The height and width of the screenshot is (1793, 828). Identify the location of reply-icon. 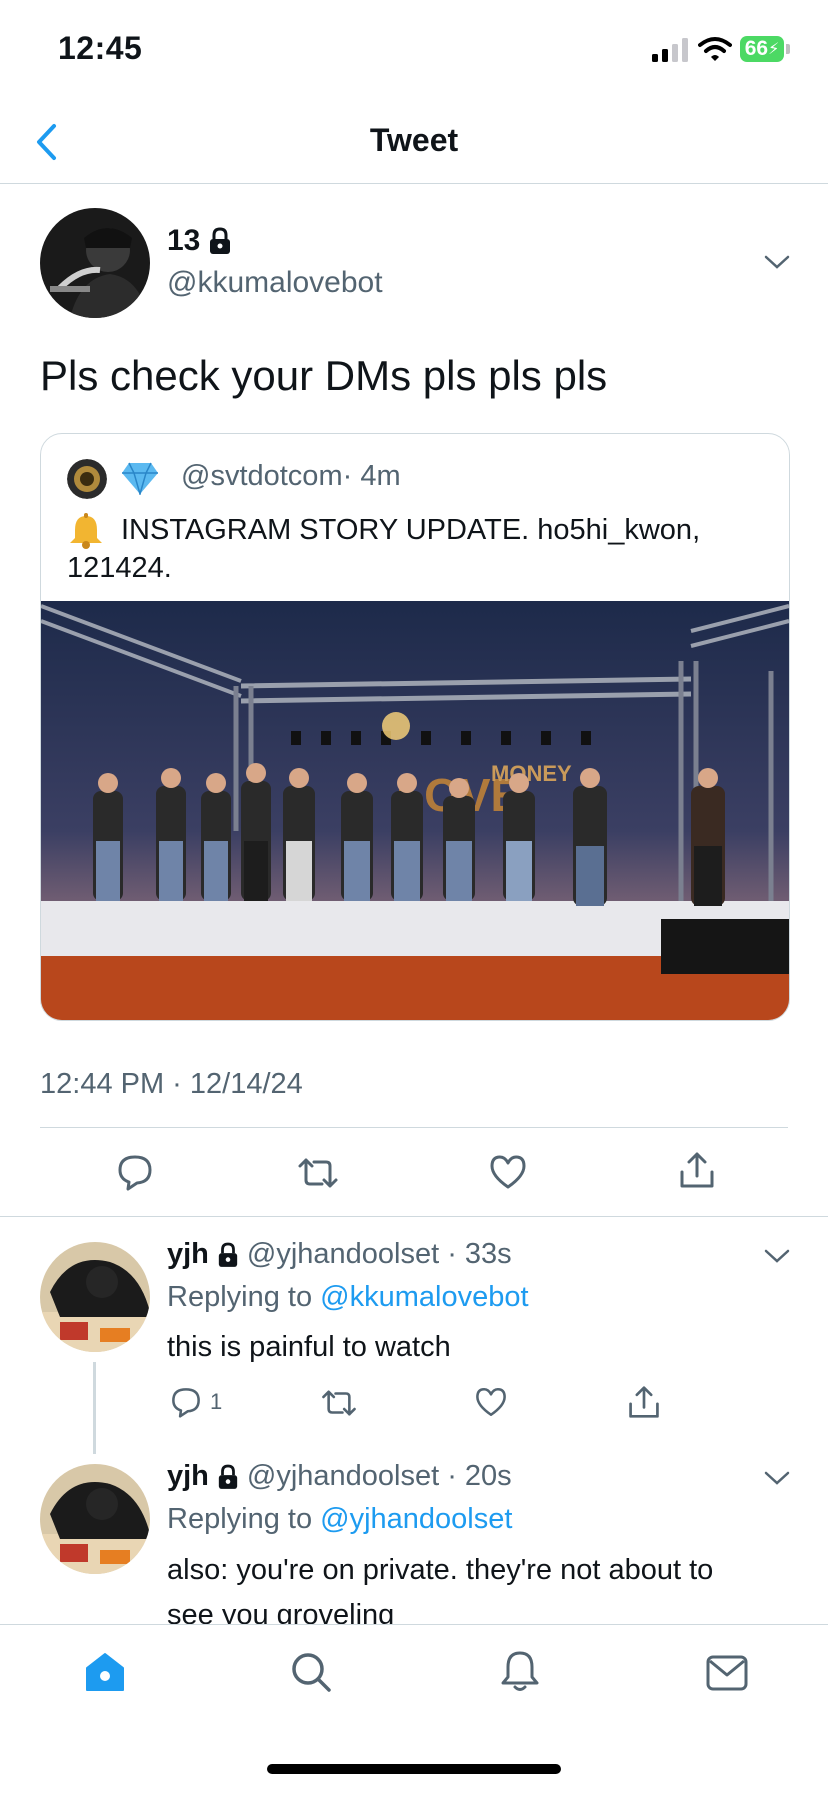
(135, 1172).